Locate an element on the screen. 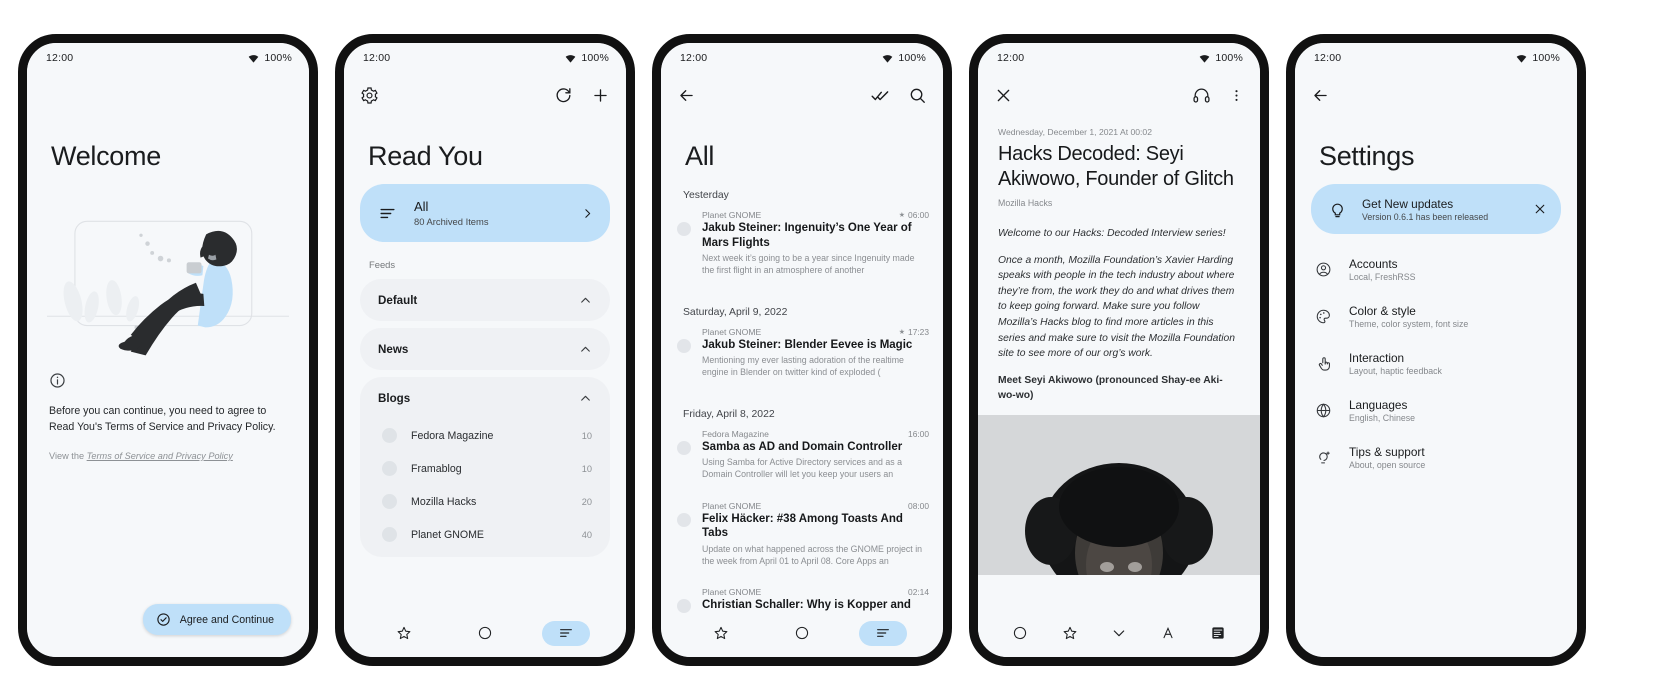  page-title: Settings is located at coordinates (1367, 156).